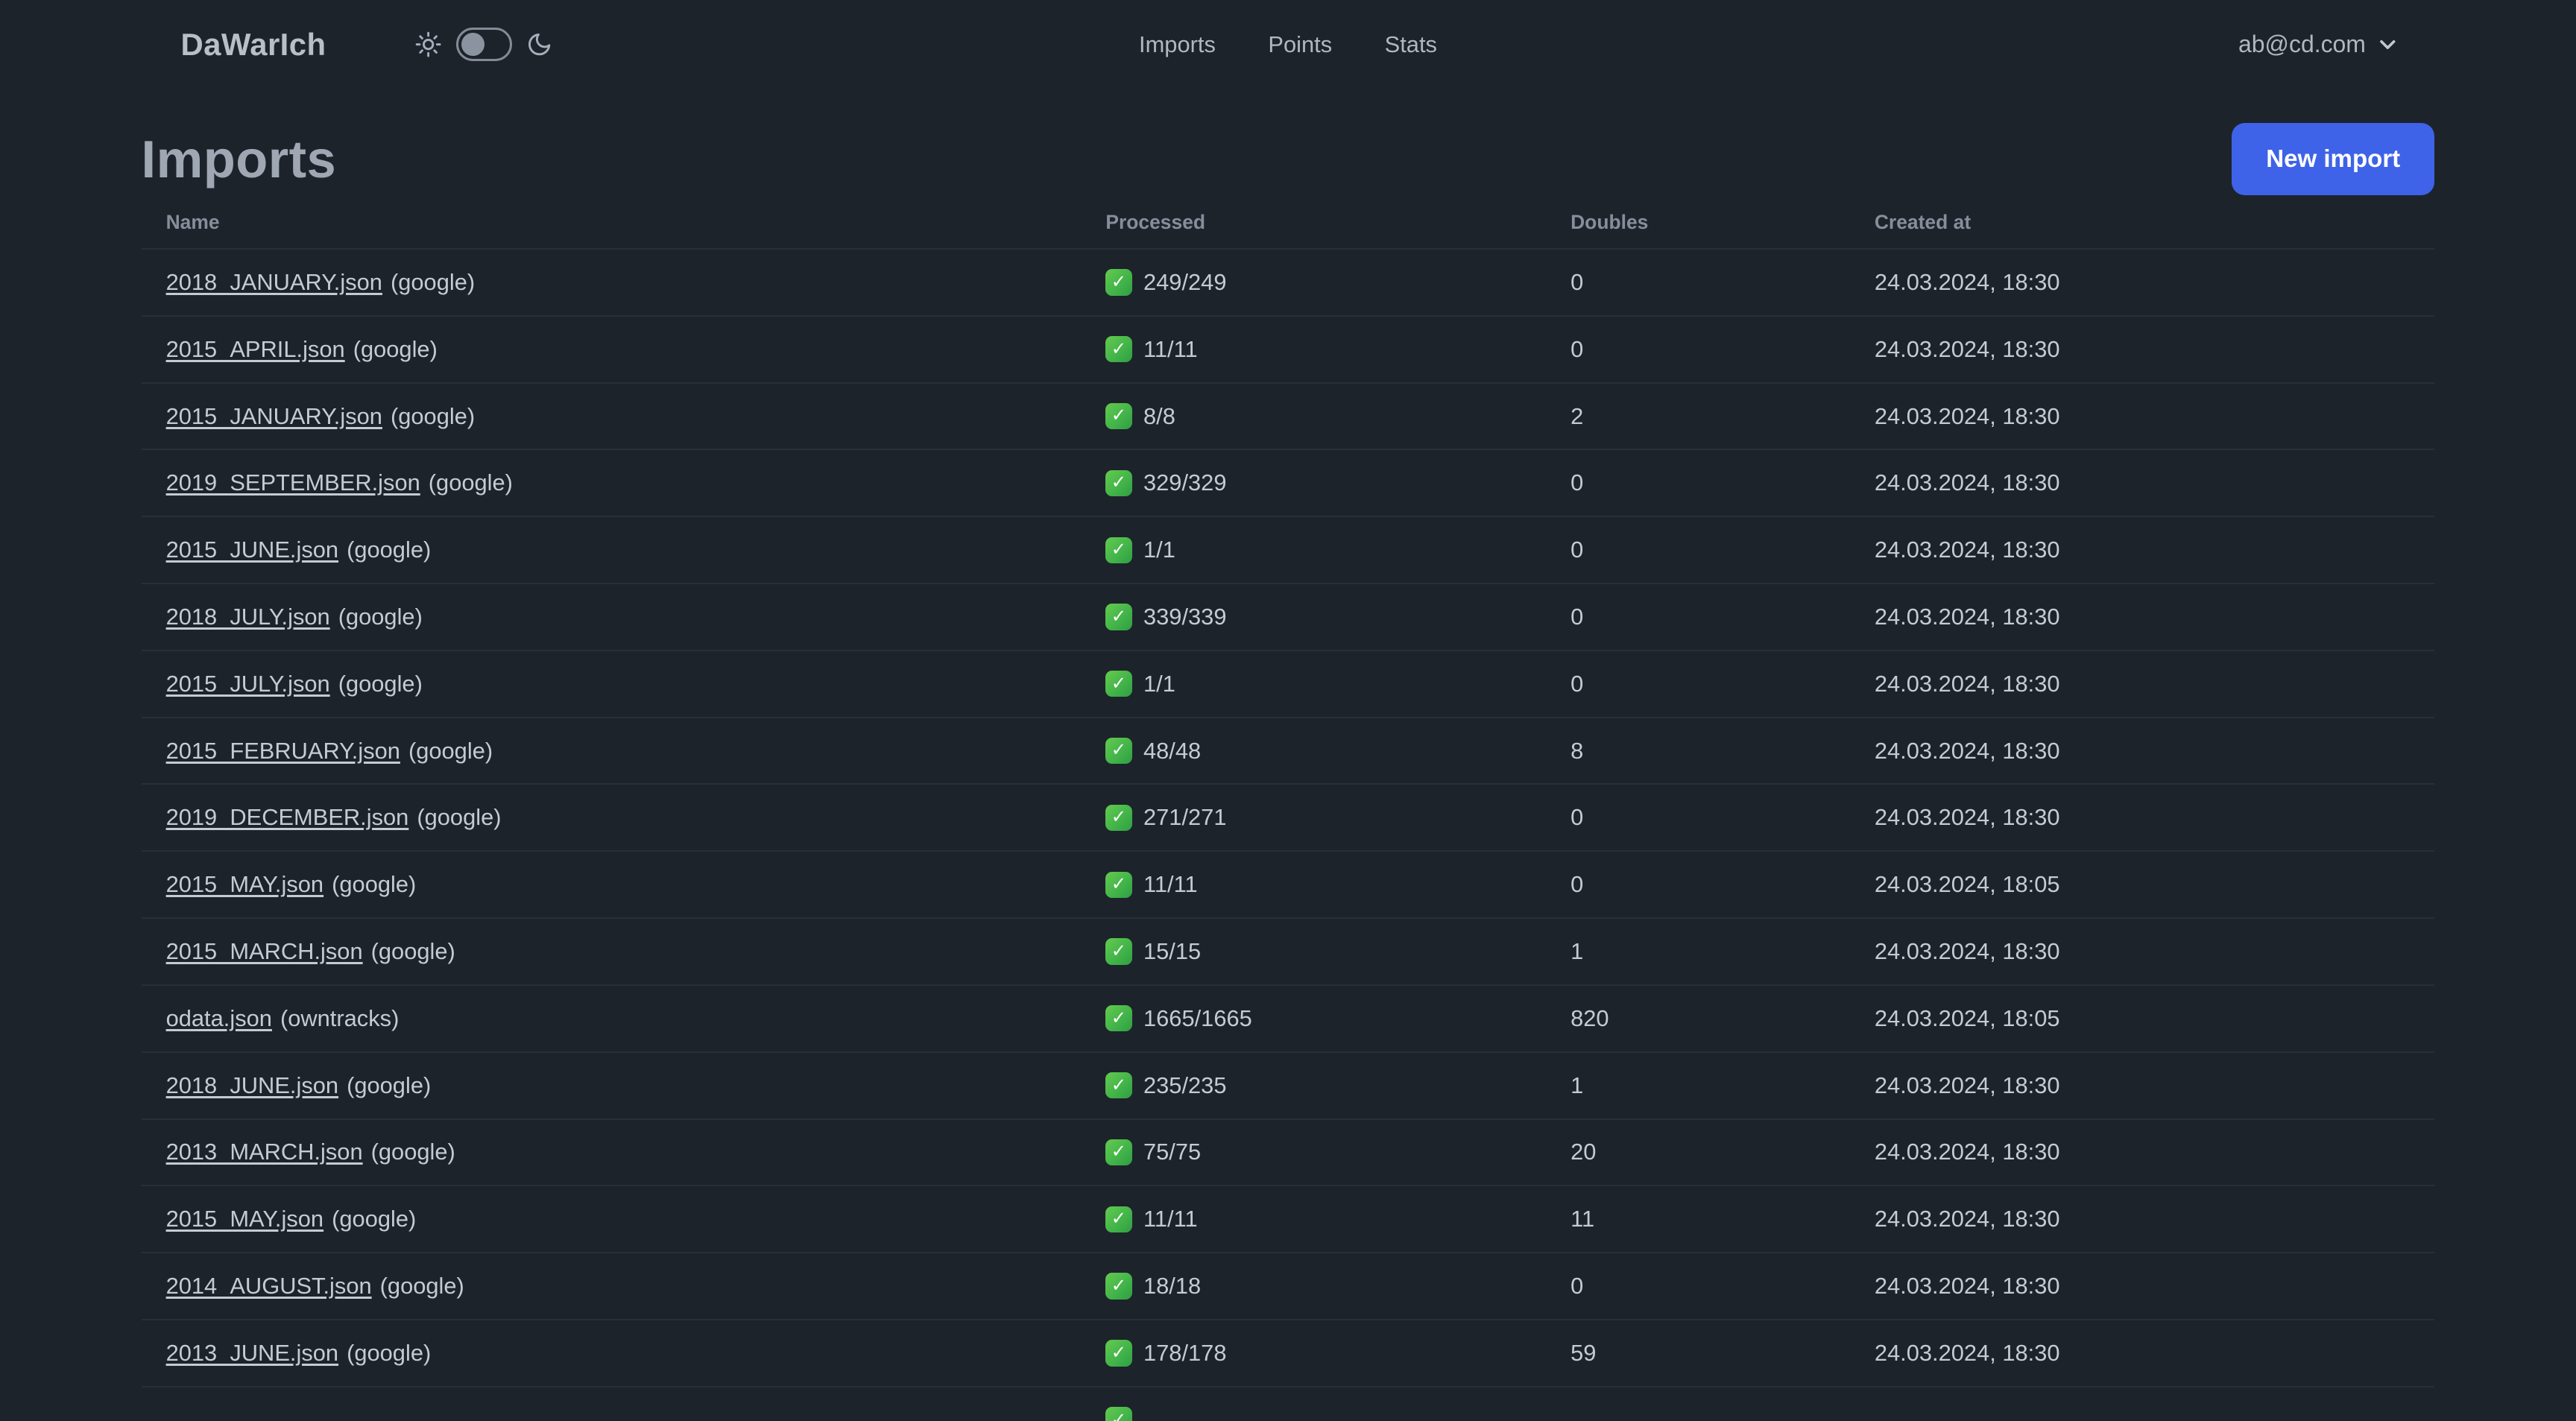 Image resolution: width=2576 pixels, height=1421 pixels. I want to click on import-file-link: 2018_JULY.json, so click(248, 617).